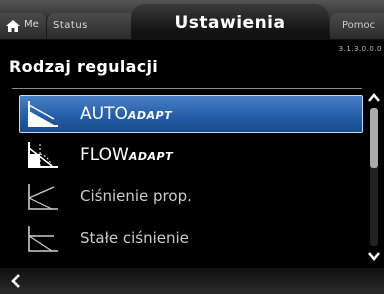  What do you see at coordinates (43, 239) in the screenshot?
I see `constant-pressure-icon` at bounding box center [43, 239].